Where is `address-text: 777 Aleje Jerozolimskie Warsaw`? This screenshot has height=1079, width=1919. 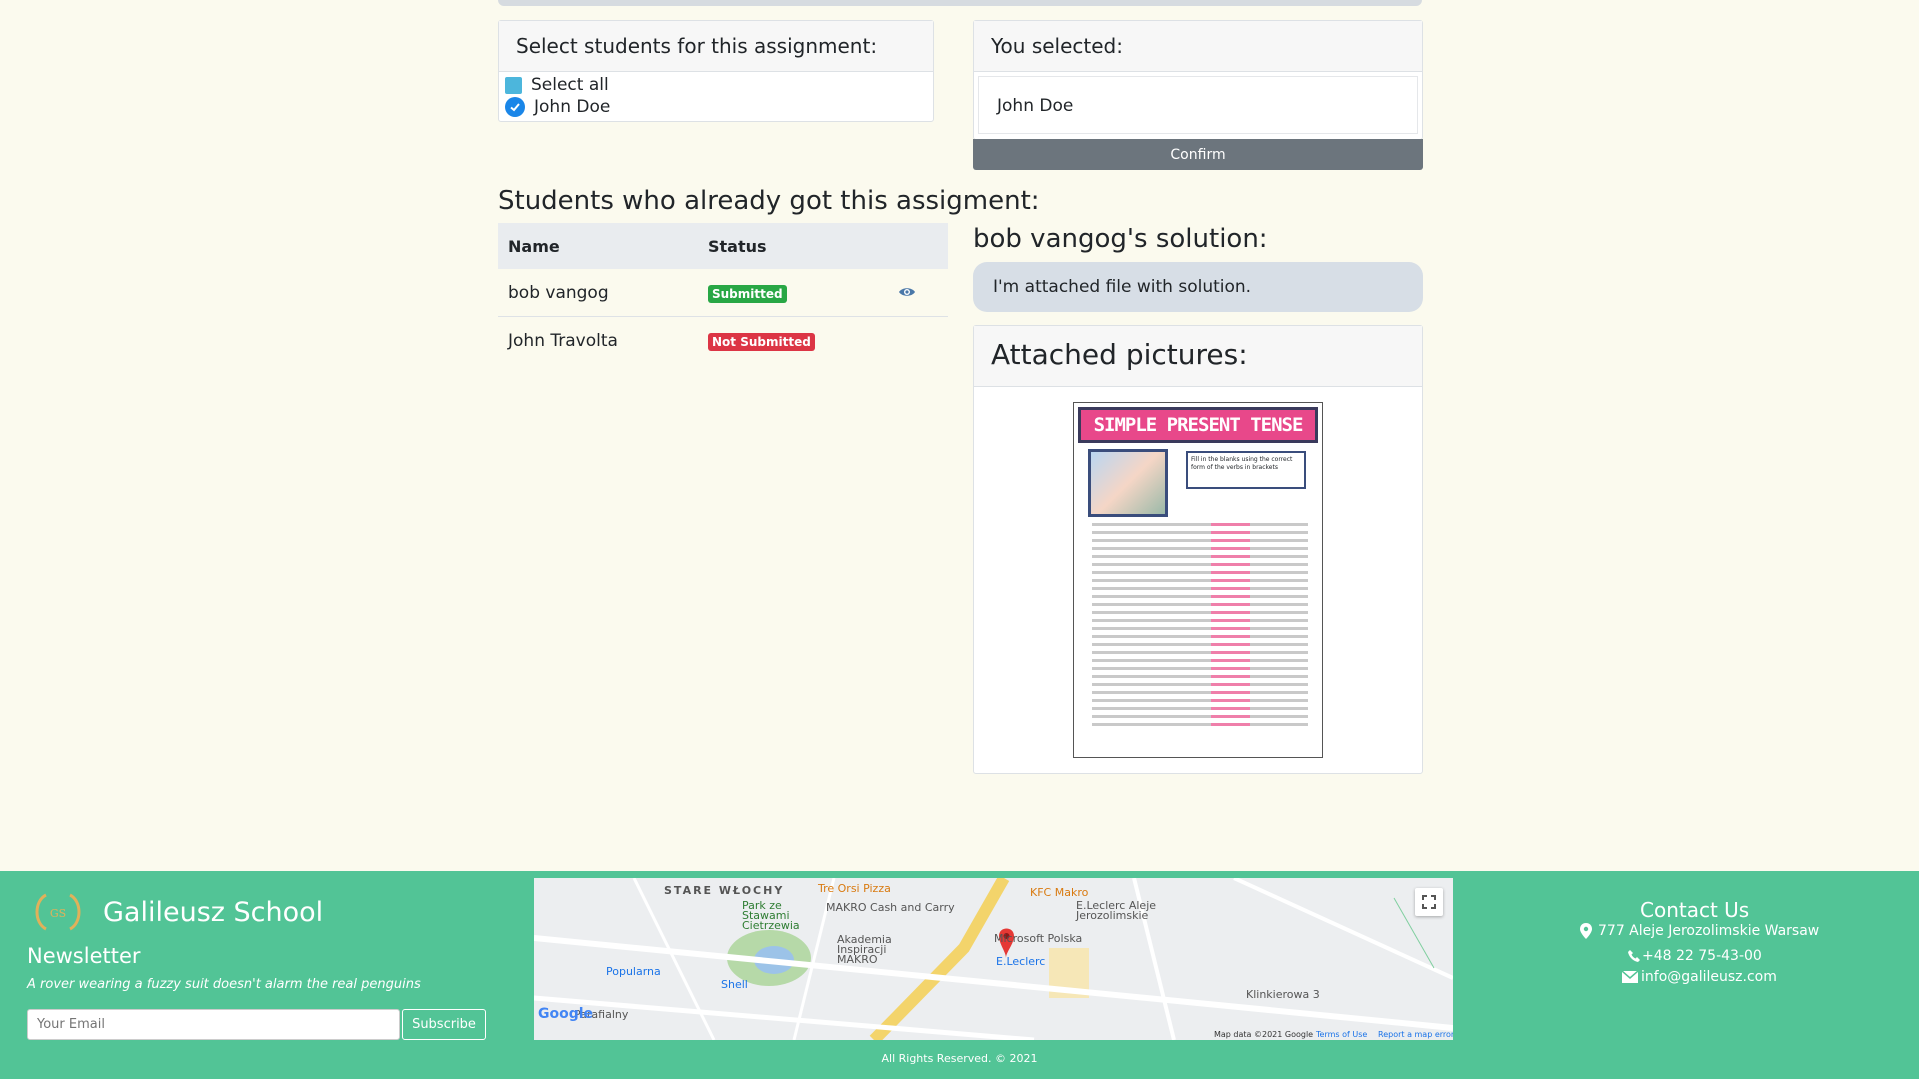
address-text: 777 Aleje Jerozolimskie Warsaw is located at coordinates (1709, 931).